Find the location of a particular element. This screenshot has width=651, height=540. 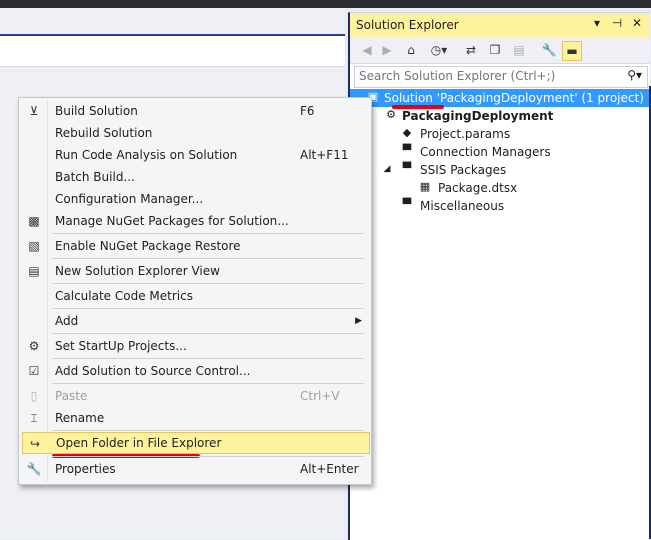

menu-item-run-code-analysis: Run Code Analysis on Solution Alt+F11 is located at coordinates (195, 155).